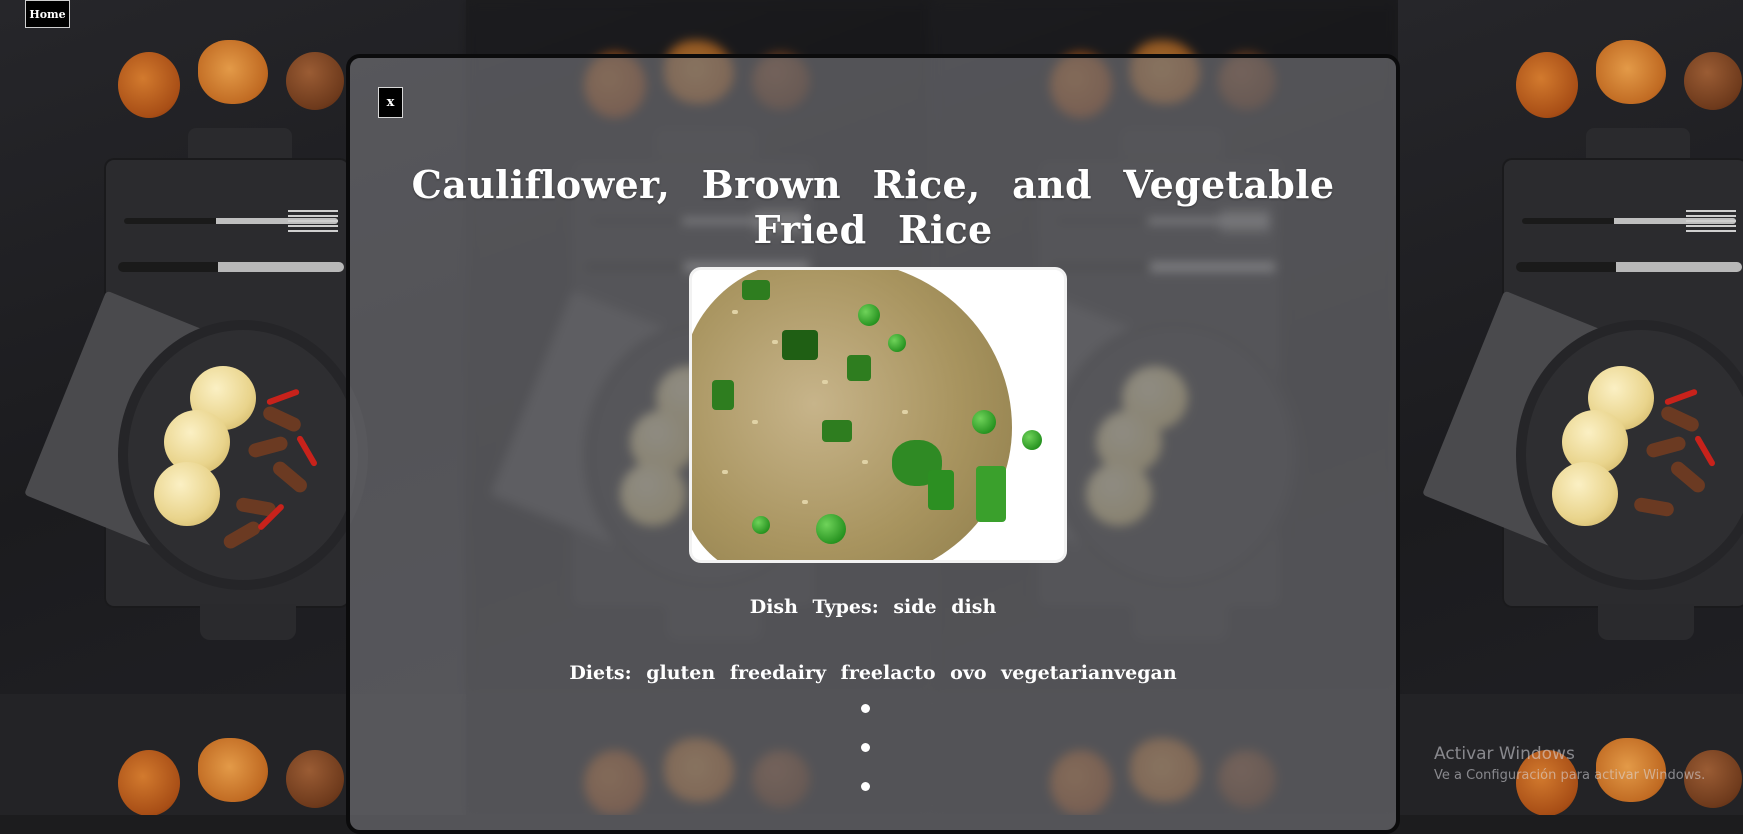 This screenshot has height=834, width=1743. Describe the element at coordinates (390, 102) in the screenshot. I see `close-button: x` at that location.